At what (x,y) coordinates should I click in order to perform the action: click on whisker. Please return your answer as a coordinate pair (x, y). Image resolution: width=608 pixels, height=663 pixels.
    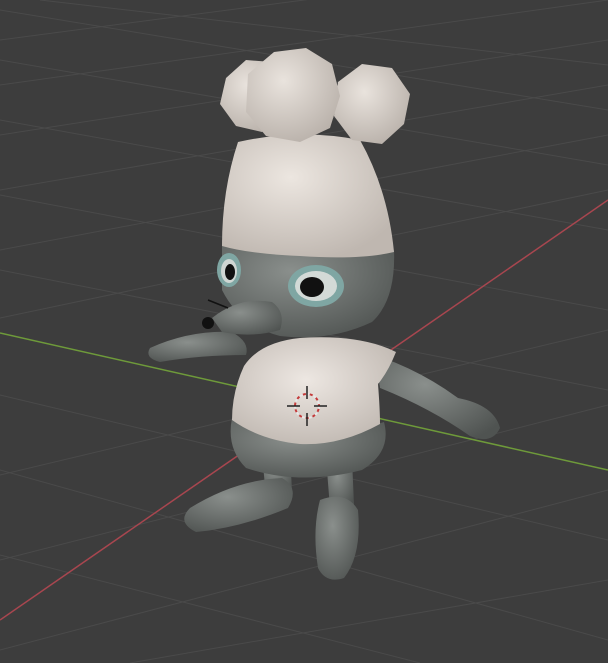
    Looking at the image, I should click on (218, 304).